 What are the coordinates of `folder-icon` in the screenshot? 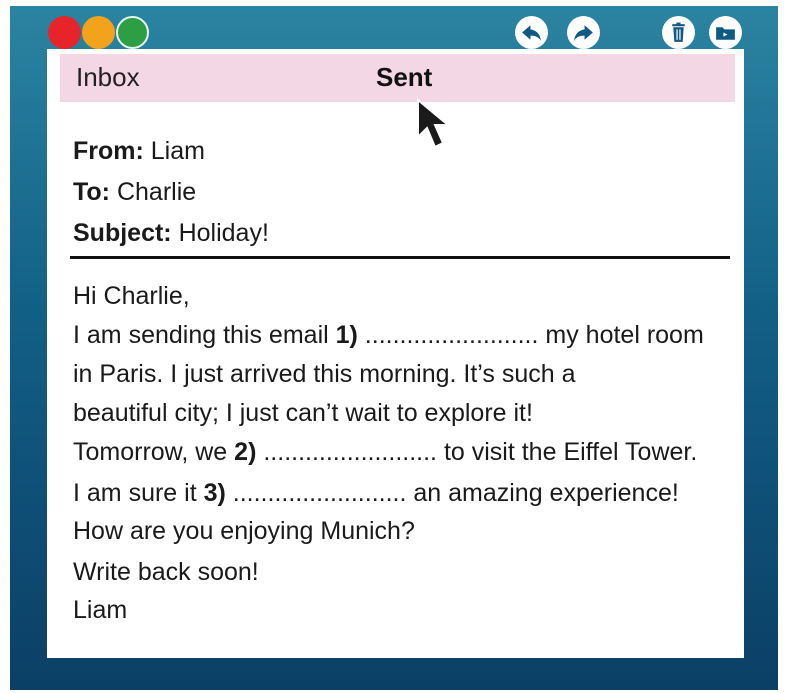 It's located at (725, 33).